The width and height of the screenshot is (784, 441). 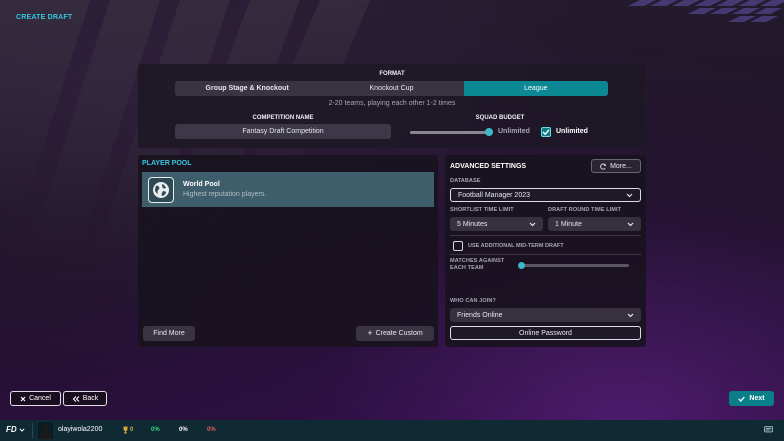 I want to click on create-custom-button: + Create Custom, so click(x=395, y=333).